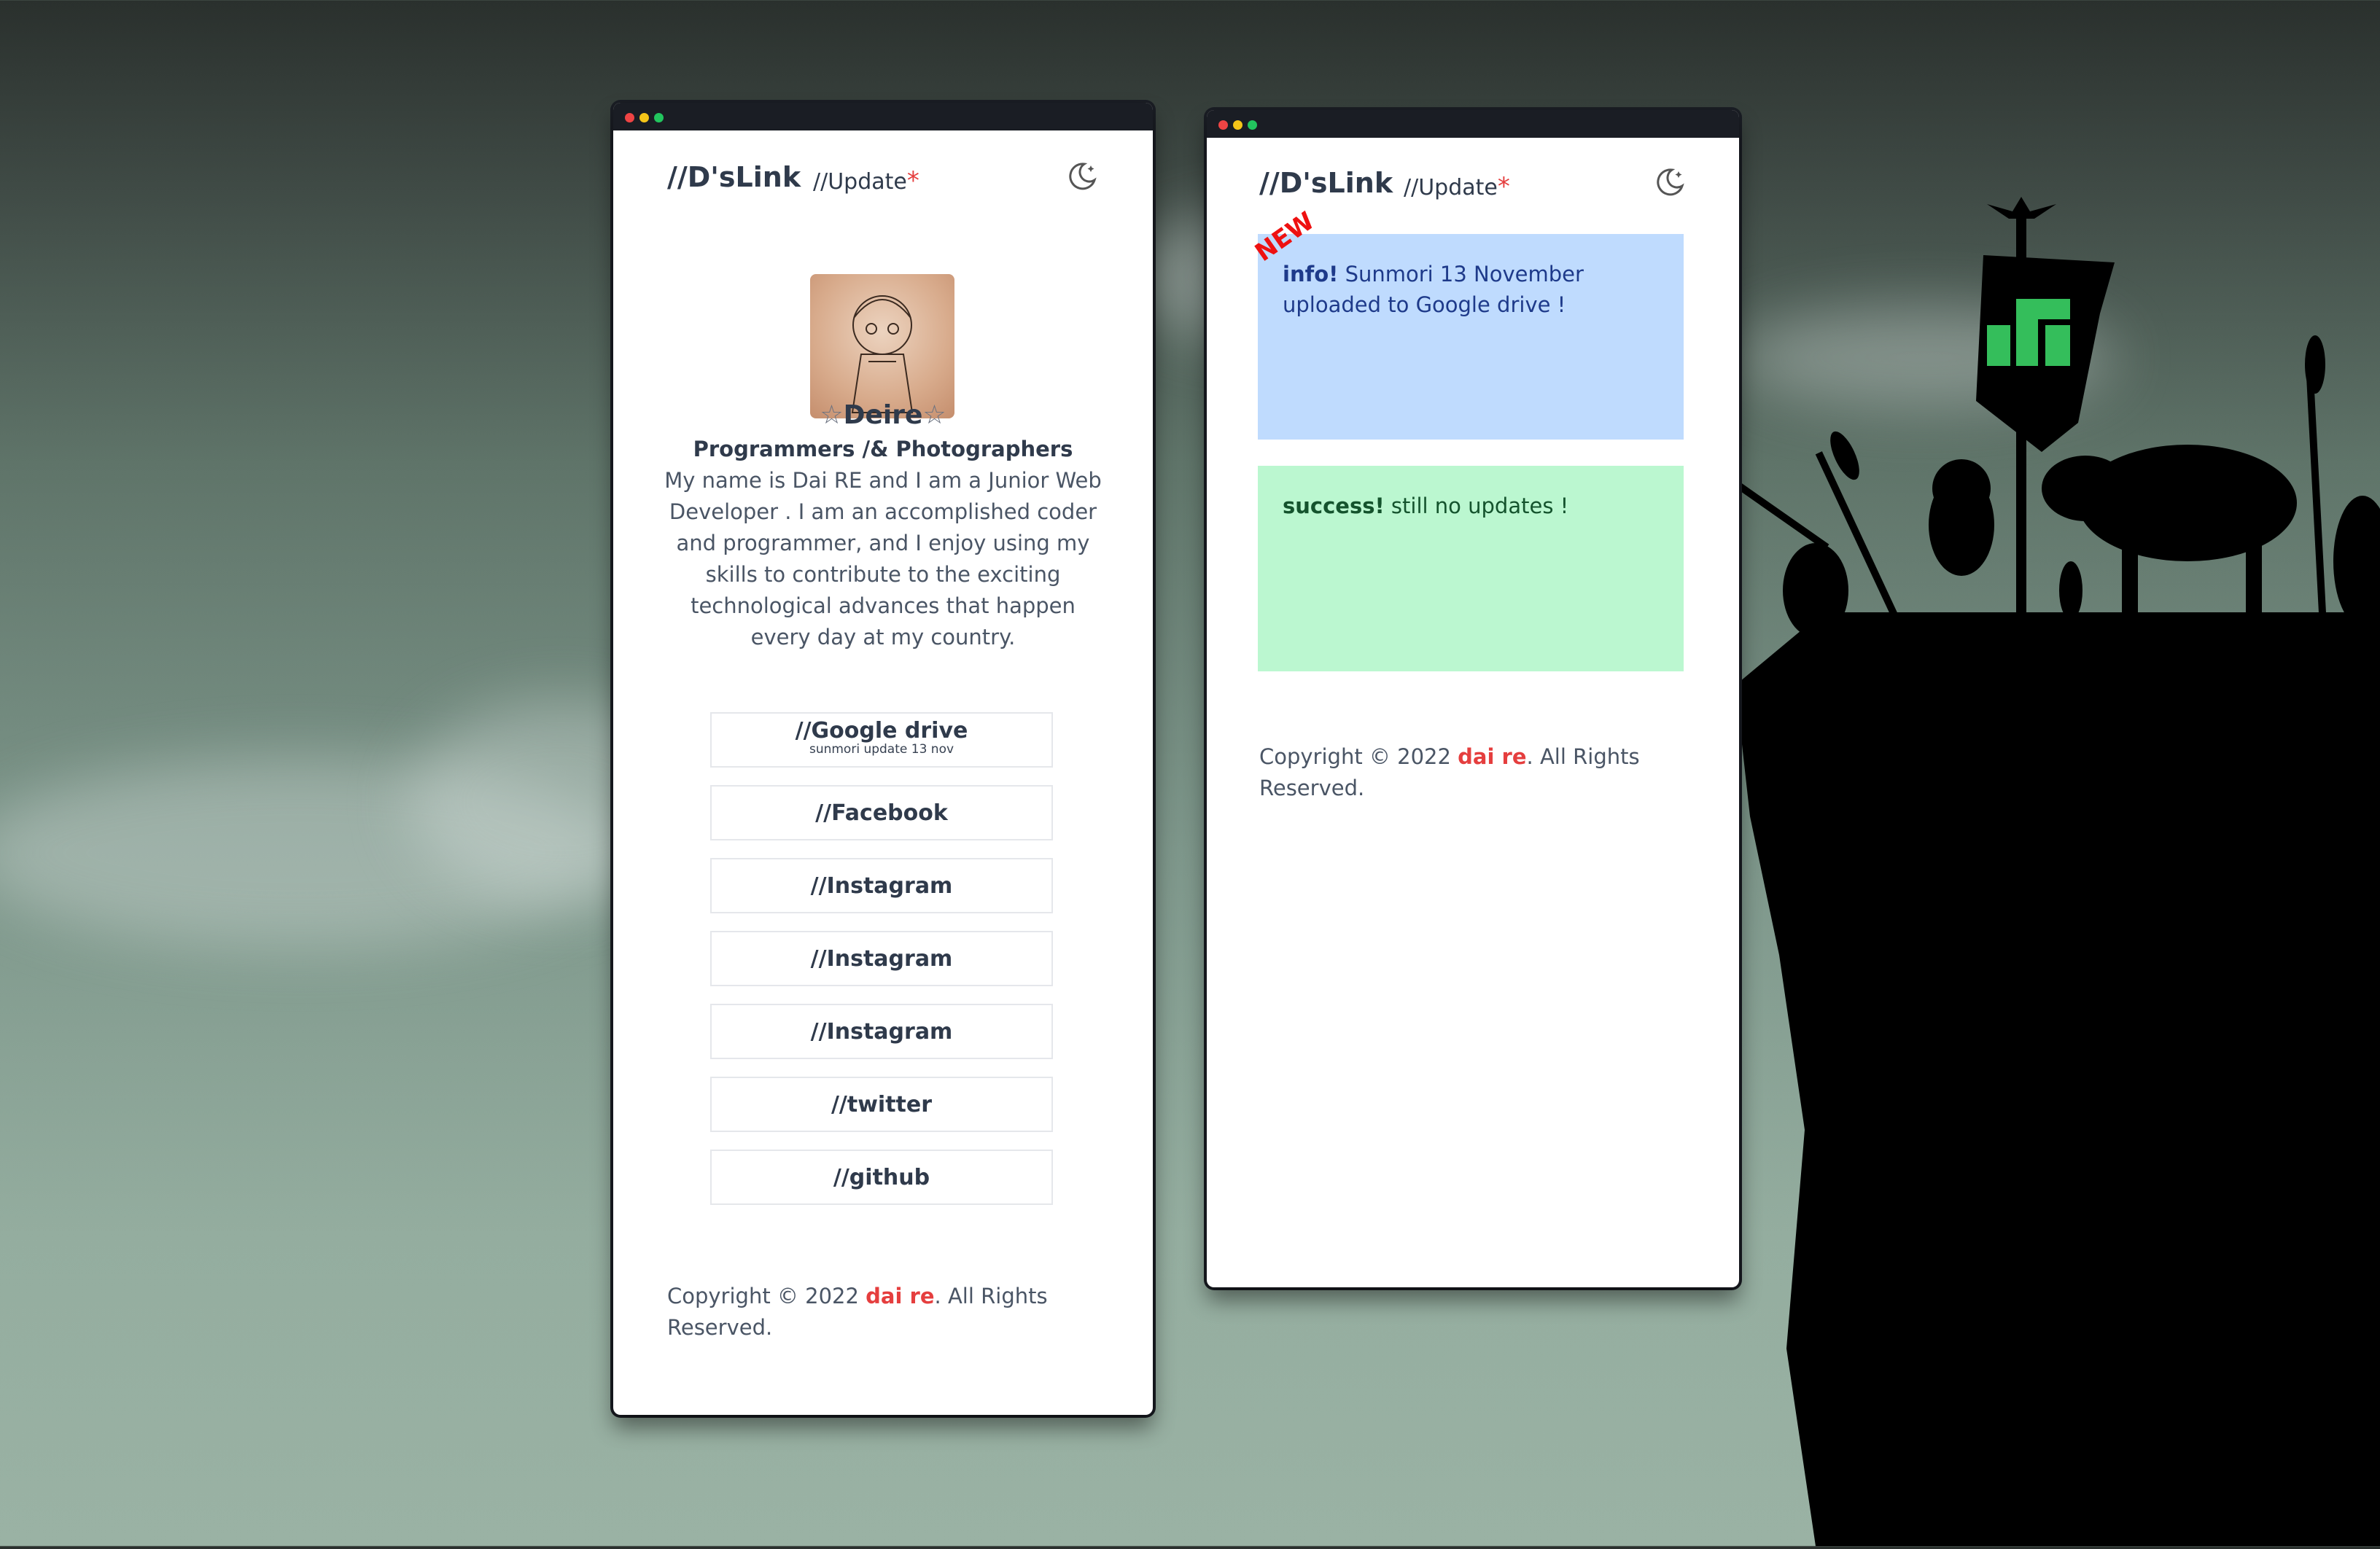 This screenshot has height=1549, width=2380. Describe the element at coordinates (1334, 505) in the screenshot. I see `success-alert-title: success!` at that location.